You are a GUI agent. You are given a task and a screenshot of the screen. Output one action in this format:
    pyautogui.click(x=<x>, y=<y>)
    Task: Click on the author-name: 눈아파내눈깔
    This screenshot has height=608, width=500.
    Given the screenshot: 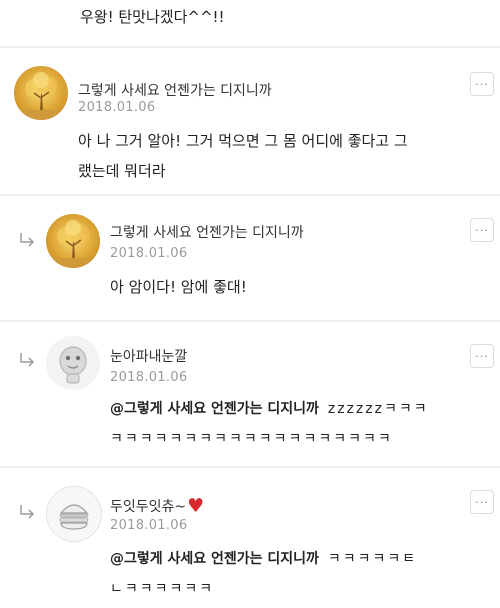 What is the action you would take?
    pyautogui.click(x=148, y=356)
    